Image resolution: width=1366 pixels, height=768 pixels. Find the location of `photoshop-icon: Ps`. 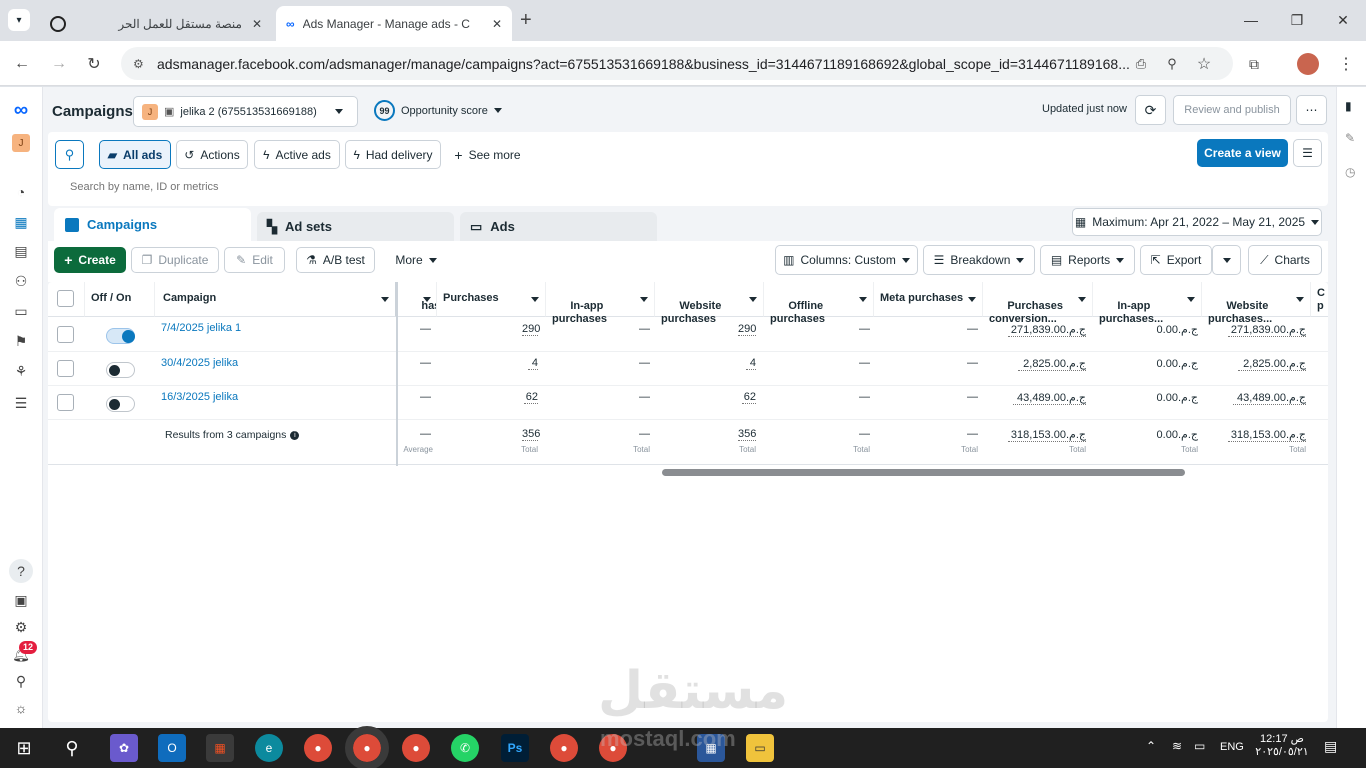

photoshop-icon: Ps is located at coordinates (515, 748).